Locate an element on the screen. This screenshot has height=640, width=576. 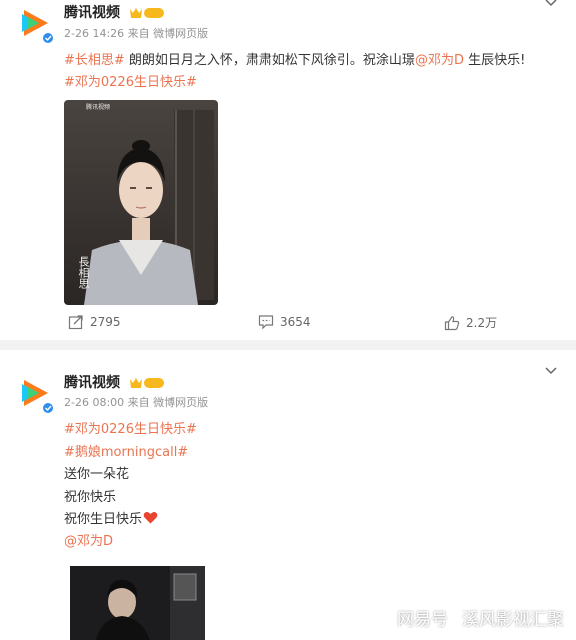
post-text-line: #鹅娘morningcall# is located at coordinates (126, 450).